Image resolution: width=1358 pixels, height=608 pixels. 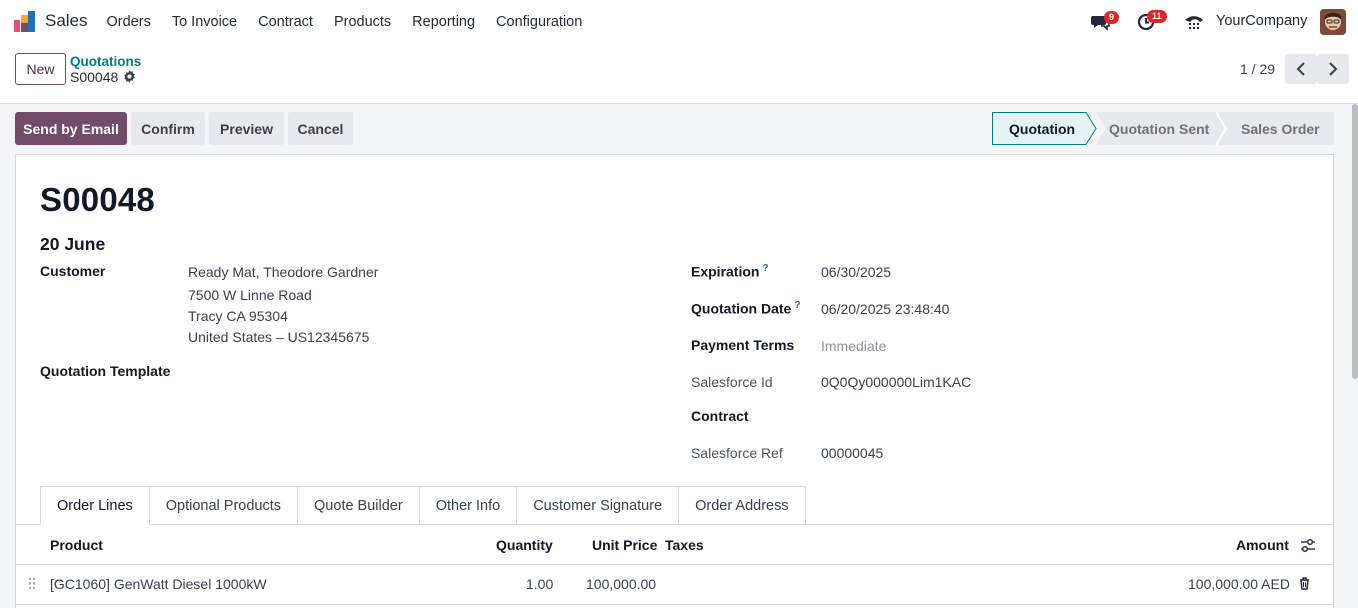 I want to click on tab-other-info: Other Info, so click(x=468, y=505).